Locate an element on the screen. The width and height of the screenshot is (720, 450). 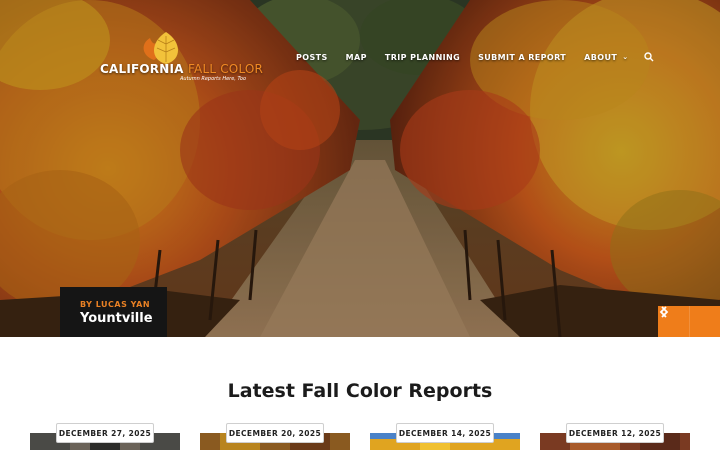
slider-next-button is located at coordinates (690, 321).